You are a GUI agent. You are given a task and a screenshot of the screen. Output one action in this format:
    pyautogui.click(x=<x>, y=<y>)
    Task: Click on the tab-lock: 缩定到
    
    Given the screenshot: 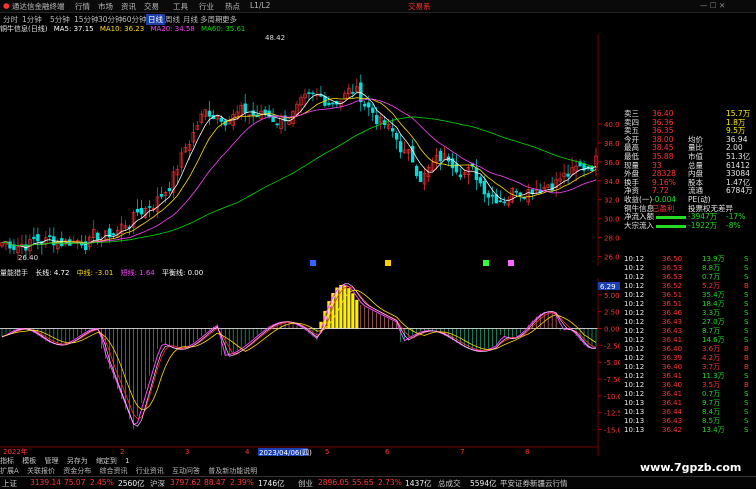 What is the action you would take?
    pyautogui.click(x=106, y=461)
    